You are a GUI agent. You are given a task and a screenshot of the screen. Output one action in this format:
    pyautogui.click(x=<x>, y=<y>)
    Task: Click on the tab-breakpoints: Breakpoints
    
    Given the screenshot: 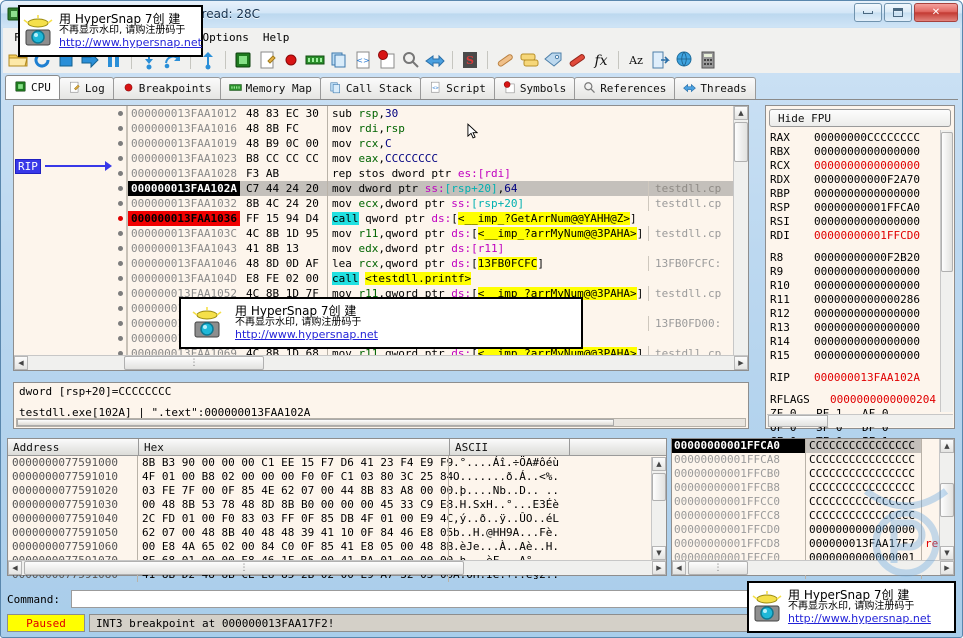 What is the action you would take?
    pyautogui.click(x=166, y=88)
    